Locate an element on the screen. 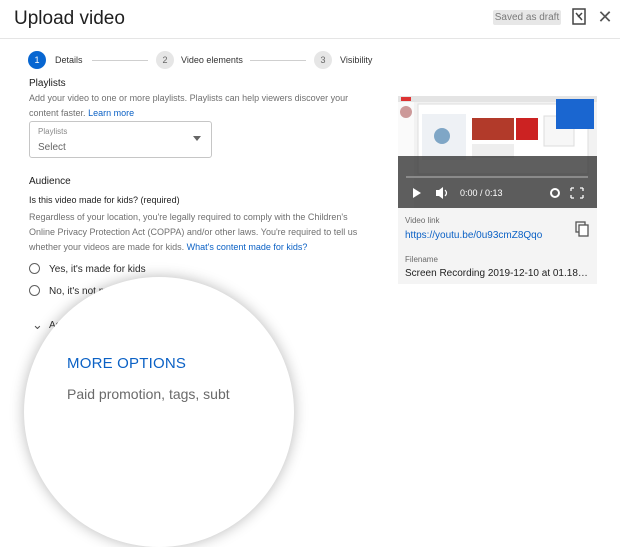 This screenshot has height=547, width=620. playlists-heading: Playlists is located at coordinates (47, 83).